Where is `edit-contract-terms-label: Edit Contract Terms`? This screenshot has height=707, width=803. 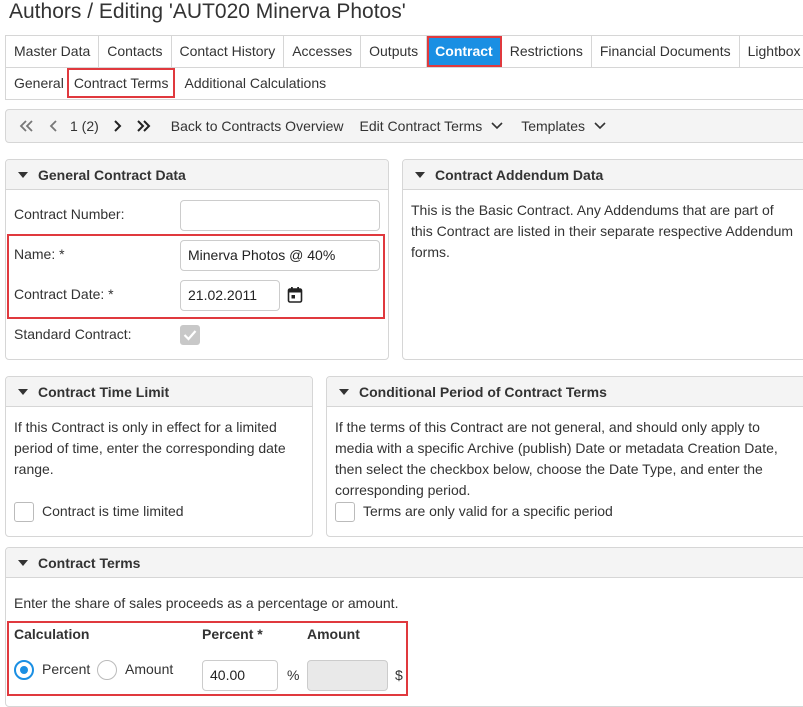 edit-contract-terms-label: Edit Contract Terms is located at coordinates (421, 126).